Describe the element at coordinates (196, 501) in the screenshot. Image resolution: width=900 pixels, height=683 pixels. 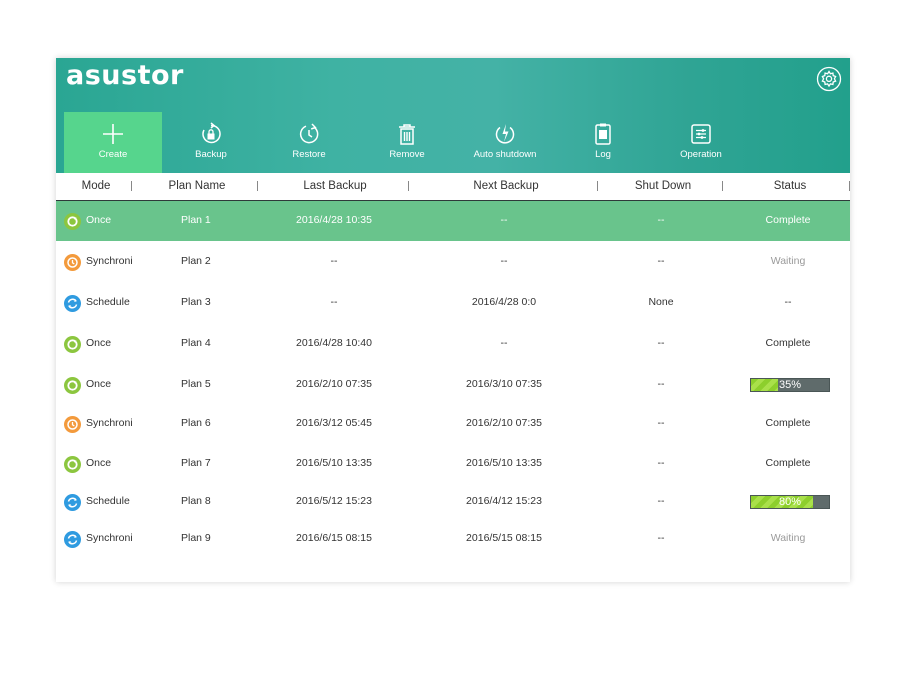
I see `plan-name-cell: Plan 8` at that location.